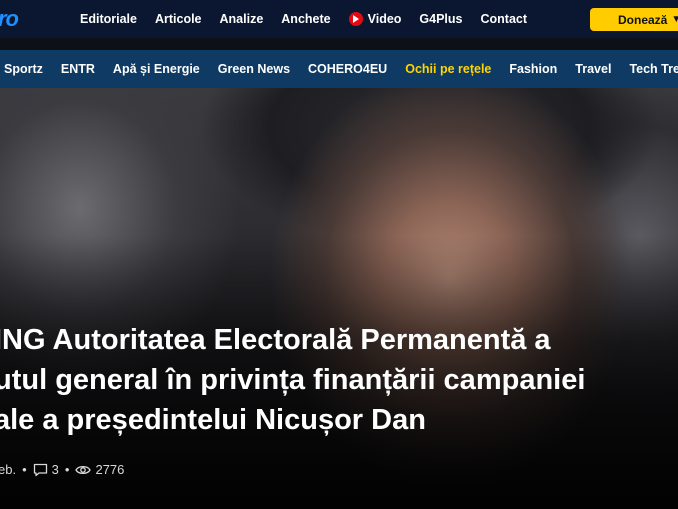 The height and width of the screenshot is (509, 678). Describe the element at coordinates (384, 19) in the screenshot. I see `nav-video-label: Video` at that location.